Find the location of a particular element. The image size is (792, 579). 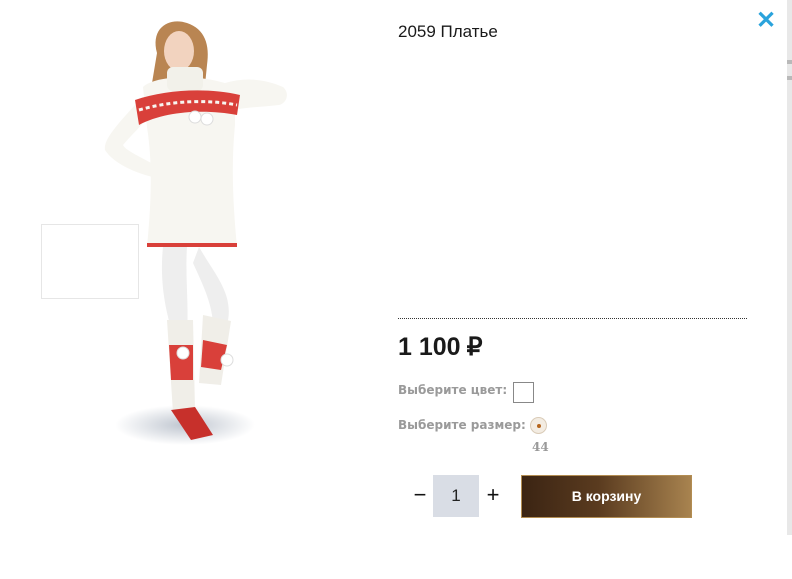

size-value-label: 44 is located at coordinates (540, 447).